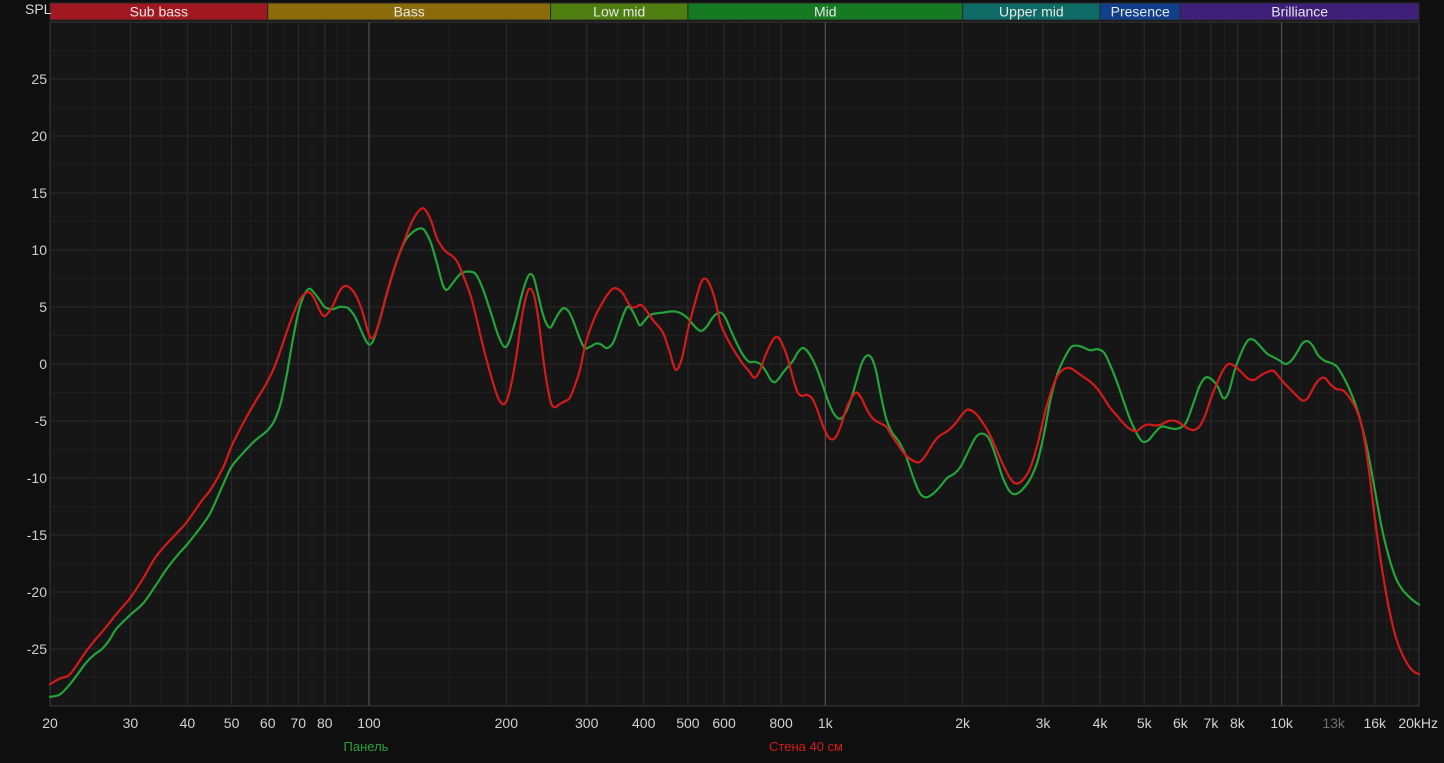  What do you see at coordinates (826, 723) in the screenshot?
I see `x-tick-label: 1k` at bounding box center [826, 723].